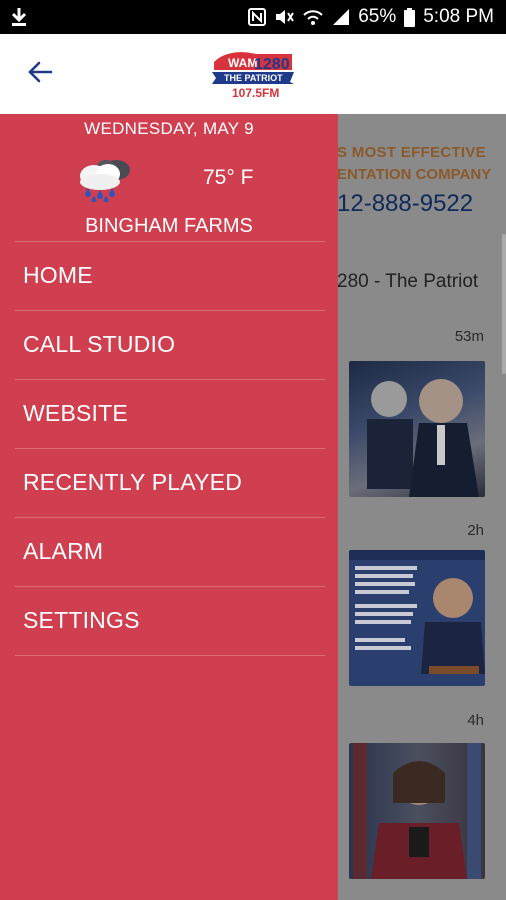 The height and width of the screenshot is (900, 506). What do you see at coordinates (169, 275) in the screenshot?
I see `menu-item-home: HOME` at bounding box center [169, 275].